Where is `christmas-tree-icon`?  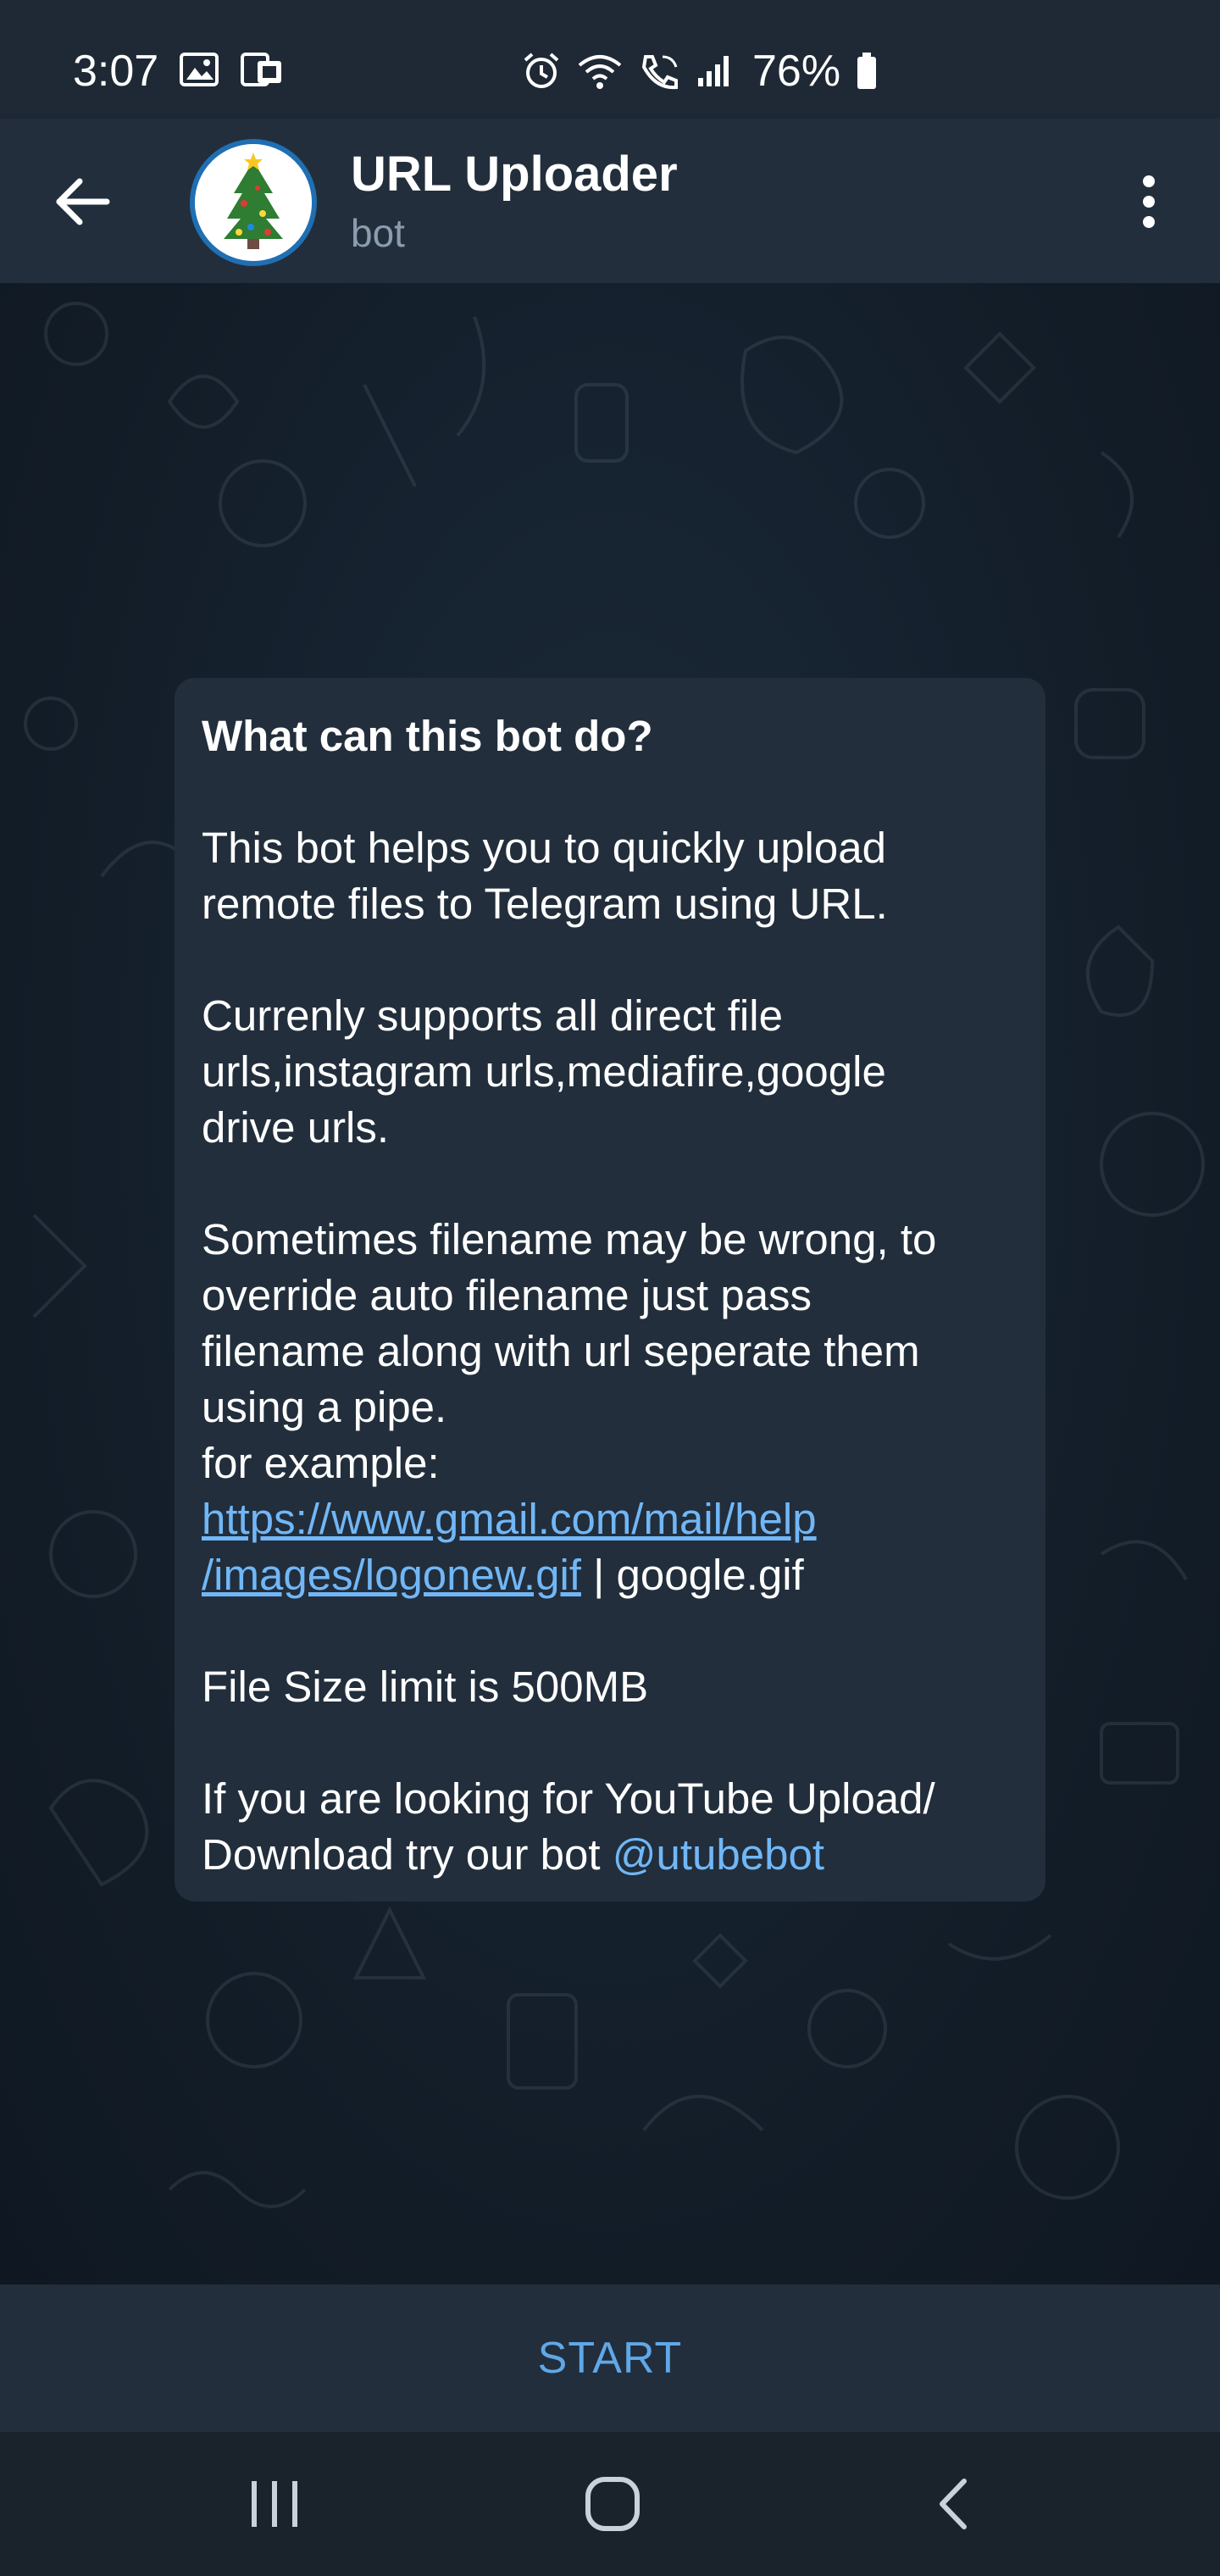 christmas-tree-icon is located at coordinates (253, 202).